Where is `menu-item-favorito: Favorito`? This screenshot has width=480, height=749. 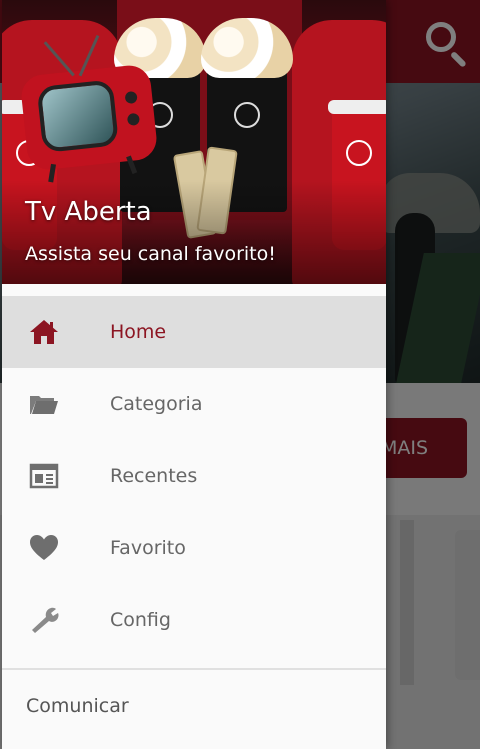 menu-item-favorito: Favorito is located at coordinates (194, 548).